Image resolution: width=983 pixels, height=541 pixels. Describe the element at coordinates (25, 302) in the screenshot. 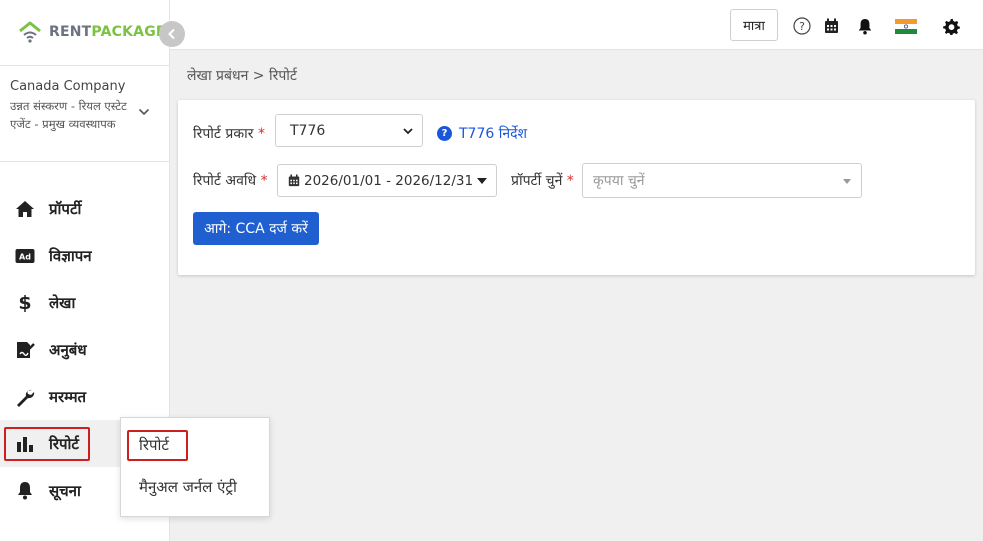

I see `dollar-icon: $` at that location.